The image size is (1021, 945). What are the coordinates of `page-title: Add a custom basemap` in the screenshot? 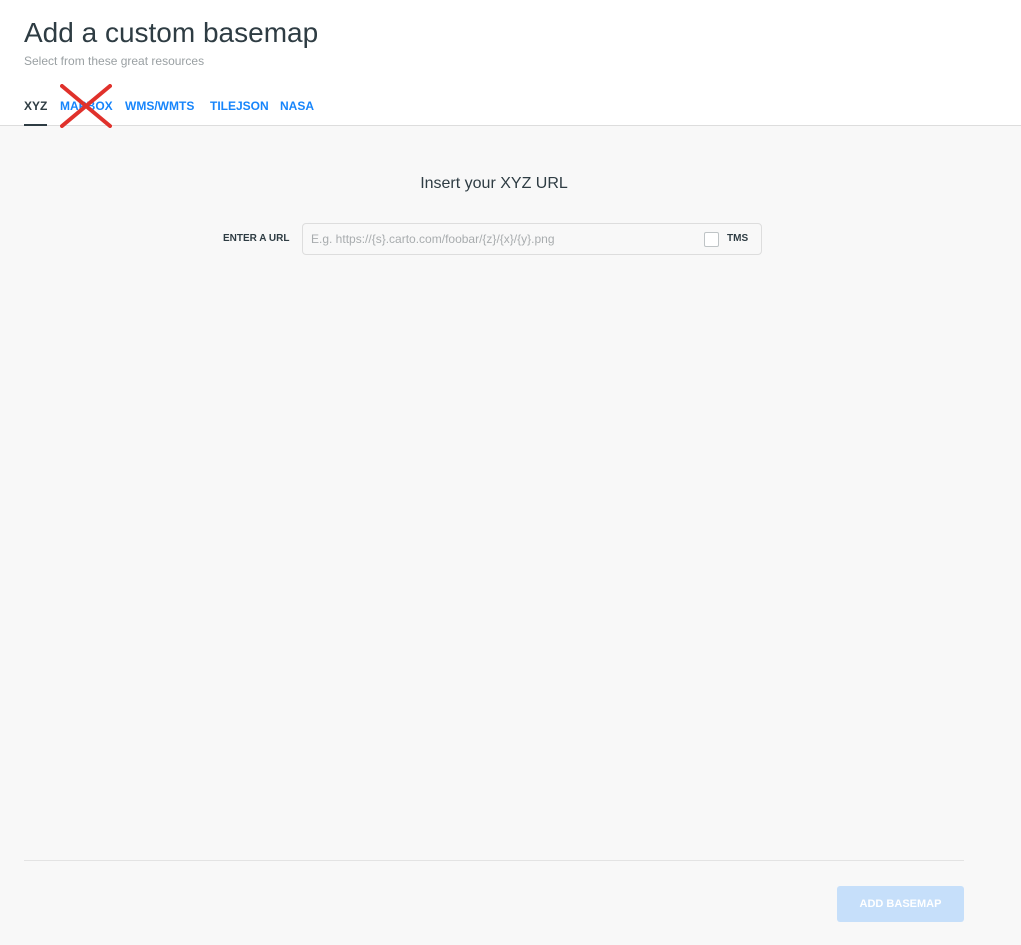 It's located at (171, 32).